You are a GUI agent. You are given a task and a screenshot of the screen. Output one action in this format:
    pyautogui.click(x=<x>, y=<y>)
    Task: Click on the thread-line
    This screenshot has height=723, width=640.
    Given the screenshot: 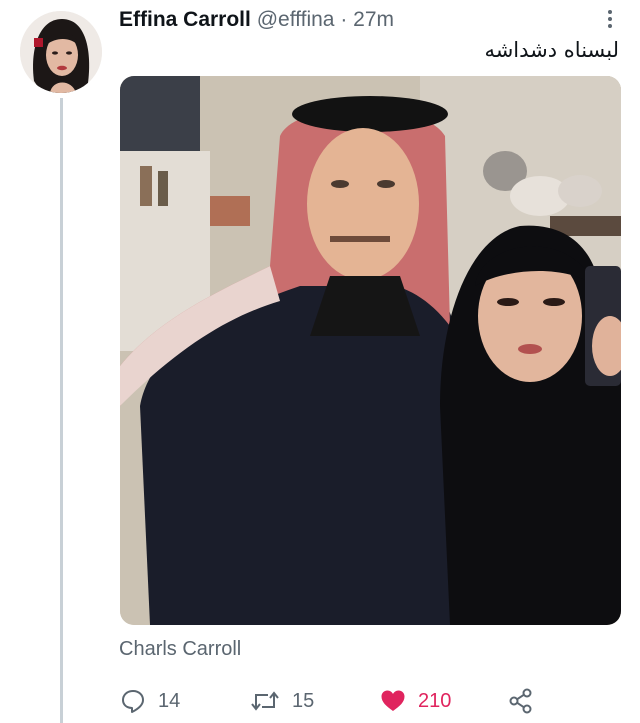 What is the action you would take?
    pyautogui.click(x=61, y=410)
    